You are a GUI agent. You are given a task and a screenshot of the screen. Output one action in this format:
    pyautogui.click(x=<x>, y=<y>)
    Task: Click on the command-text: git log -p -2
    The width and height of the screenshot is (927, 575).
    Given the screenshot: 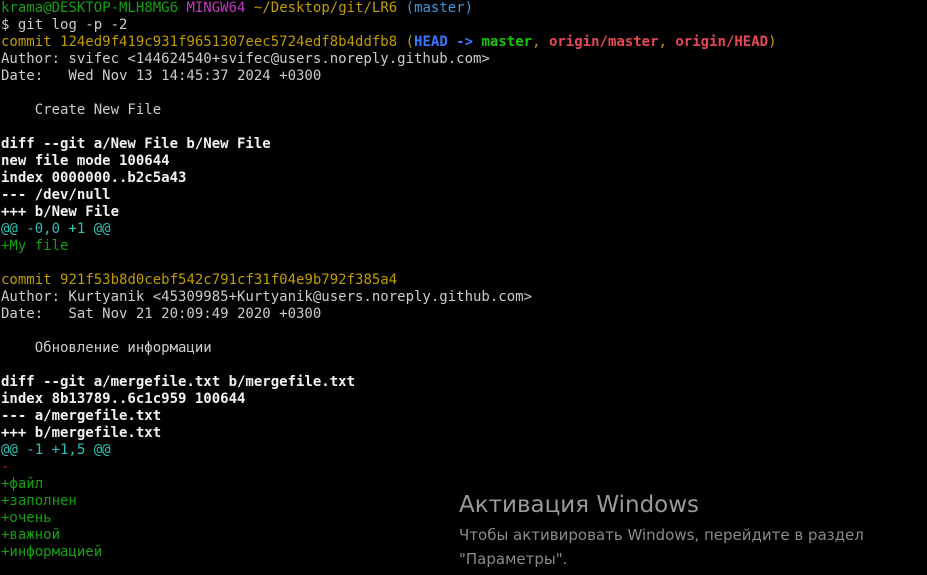 What is the action you would take?
    pyautogui.click(x=72, y=25)
    